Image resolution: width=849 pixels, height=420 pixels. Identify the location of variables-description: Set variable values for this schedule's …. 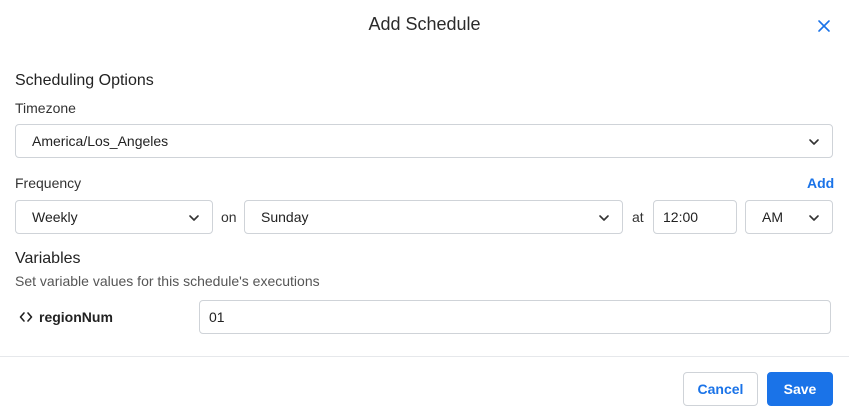
(167, 281).